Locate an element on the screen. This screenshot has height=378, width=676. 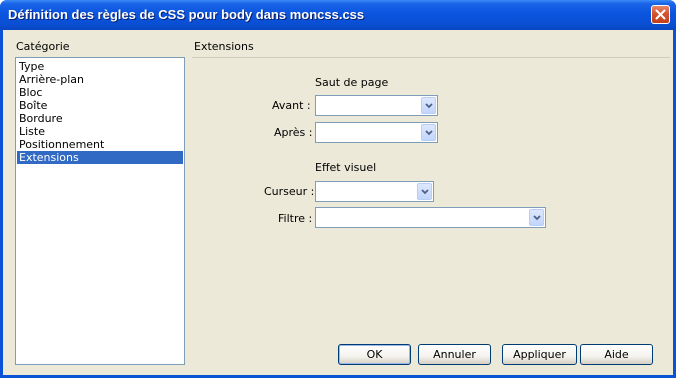
list-item-box: Boîte is located at coordinates (100, 105).